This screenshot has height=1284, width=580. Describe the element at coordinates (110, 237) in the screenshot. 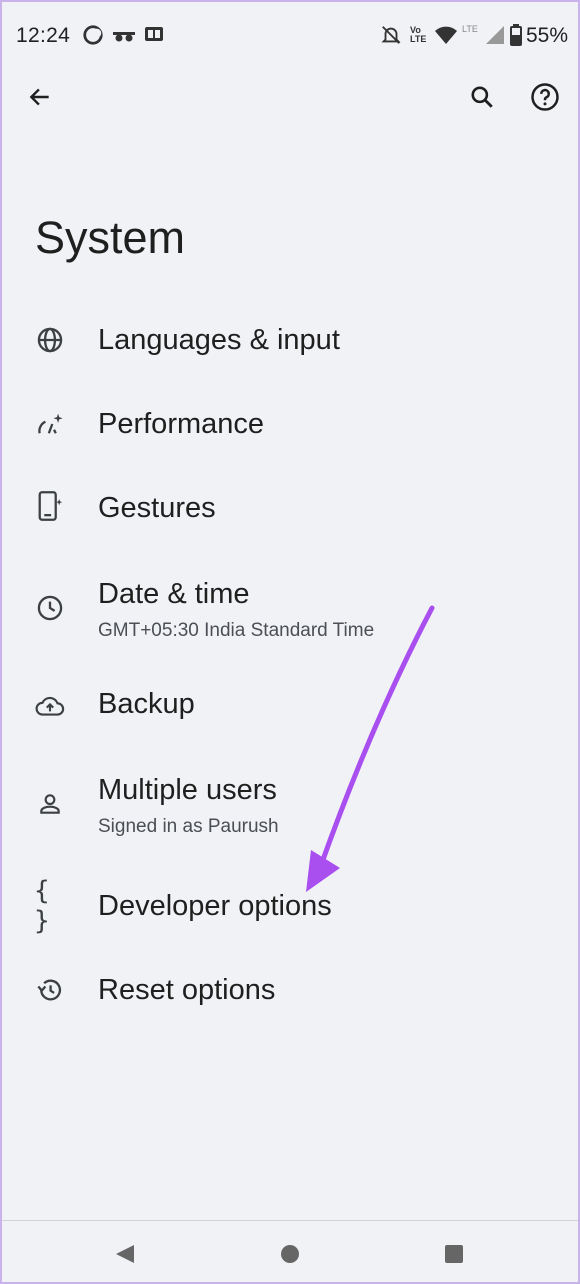

I see `page-title: System` at that location.